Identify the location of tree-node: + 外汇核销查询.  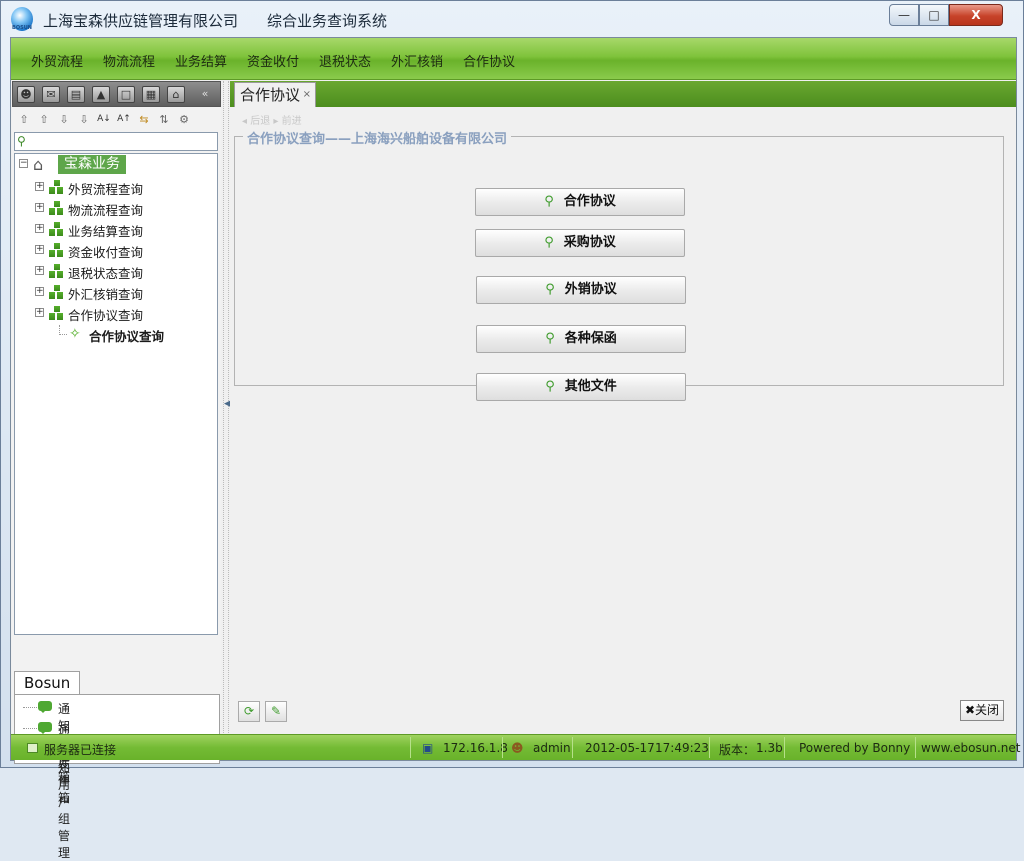
(125, 293).